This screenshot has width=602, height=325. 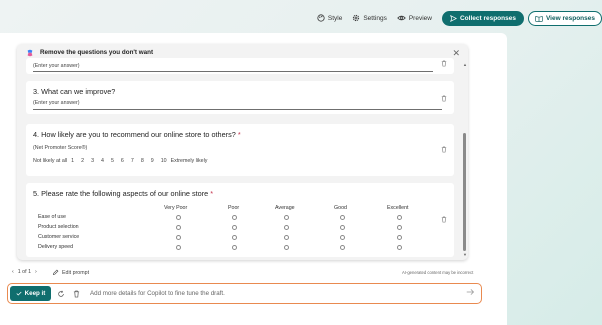 What do you see at coordinates (285, 208) in the screenshot?
I see `likert-column-header: Average` at bounding box center [285, 208].